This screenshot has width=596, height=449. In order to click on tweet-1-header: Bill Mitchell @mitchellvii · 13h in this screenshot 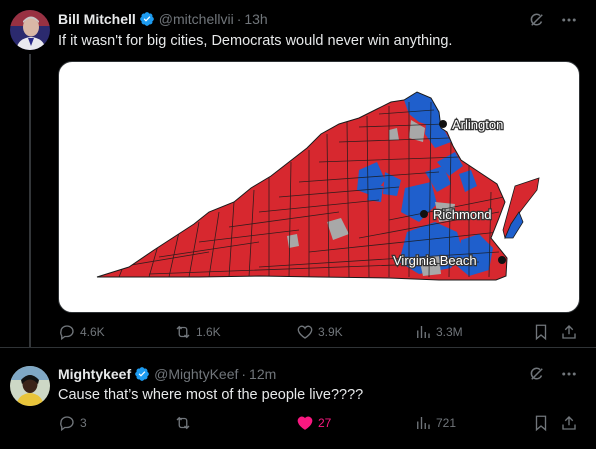, I will do `click(163, 19)`.